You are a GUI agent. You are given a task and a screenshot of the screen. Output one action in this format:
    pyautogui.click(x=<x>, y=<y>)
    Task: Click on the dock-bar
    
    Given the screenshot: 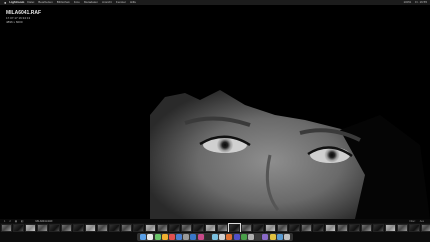 What is the action you would take?
    pyautogui.click(x=215, y=237)
    